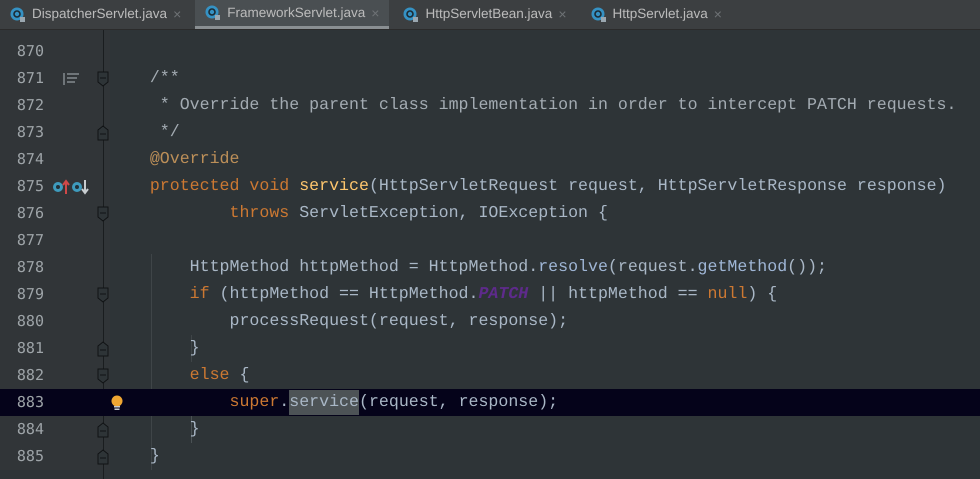 This screenshot has height=479, width=980. I want to click on code-token: throws, so click(260, 213).